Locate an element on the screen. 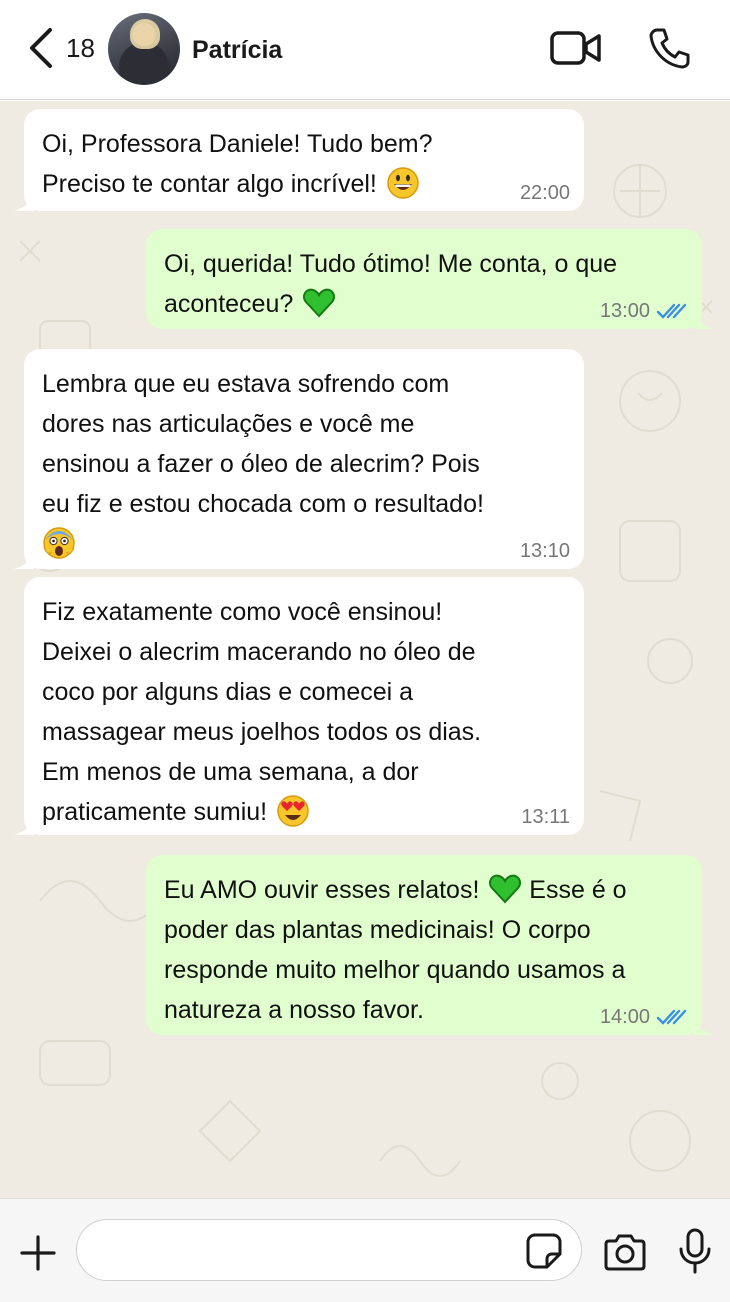 Image resolution: width=730 pixels, height=1302 pixels. message-time: 13:11 is located at coordinates (545, 817).